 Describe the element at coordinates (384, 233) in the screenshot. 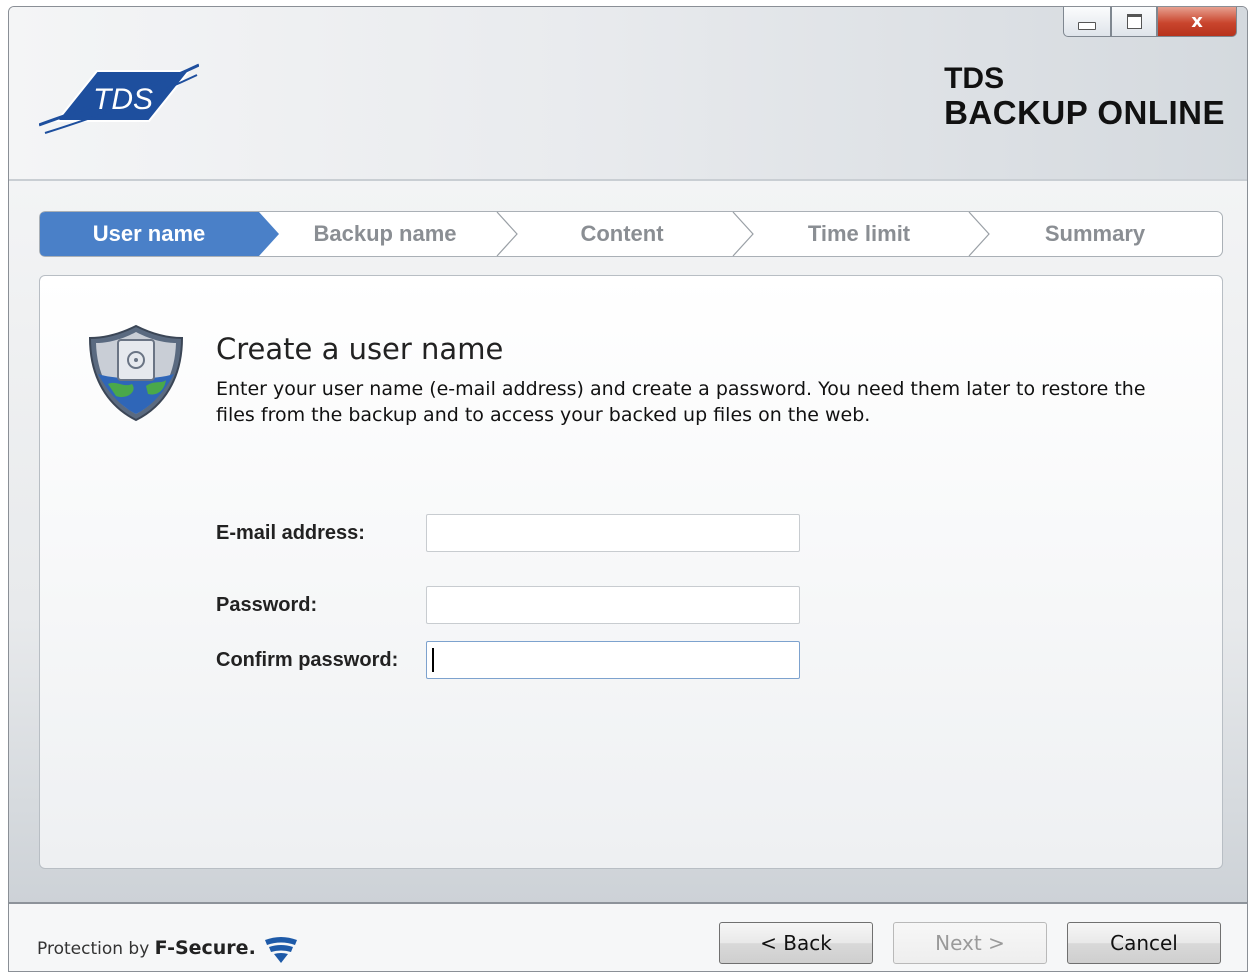

I see `step-backup-name: Backup name` at that location.